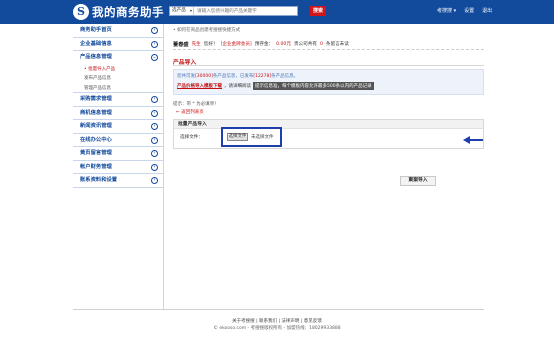  I want to click on greeting: 您好！, so click(210, 44).